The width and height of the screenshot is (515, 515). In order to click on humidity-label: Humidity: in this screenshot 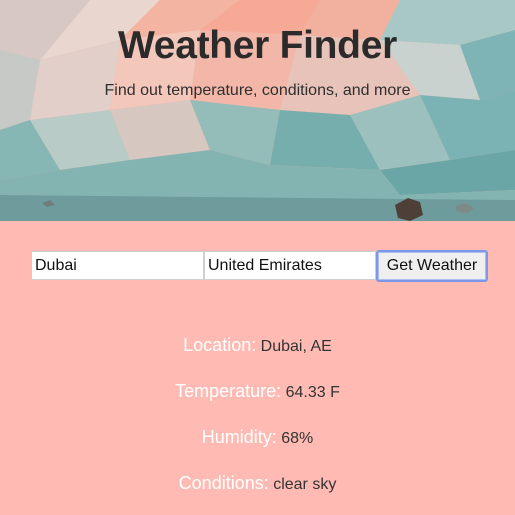, I will do `click(239, 437)`.